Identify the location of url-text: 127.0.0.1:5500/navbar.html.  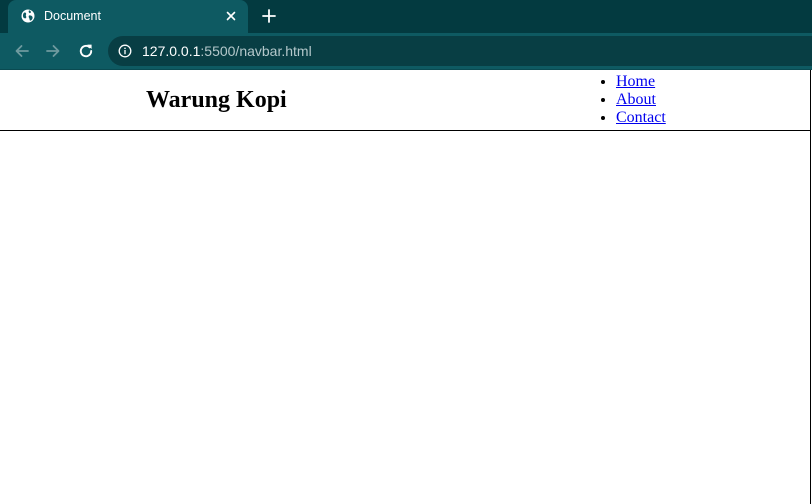
(227, 51).